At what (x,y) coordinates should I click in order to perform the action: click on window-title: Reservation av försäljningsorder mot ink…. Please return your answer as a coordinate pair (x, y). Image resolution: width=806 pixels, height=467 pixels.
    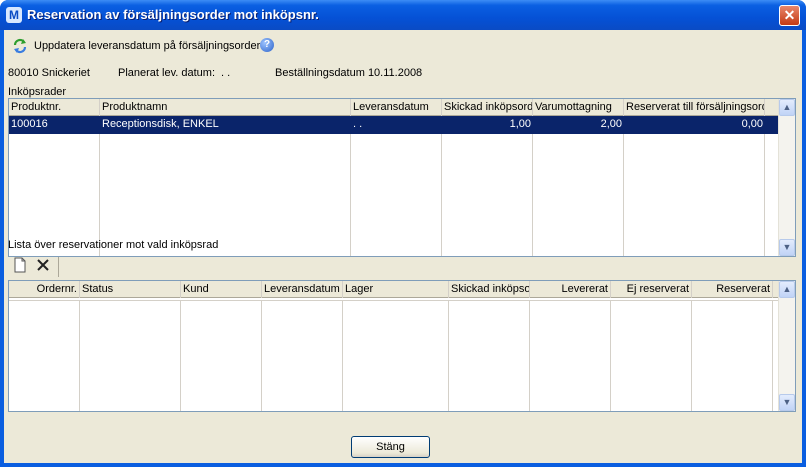
    Looking at the image, I should click on (173, 14).